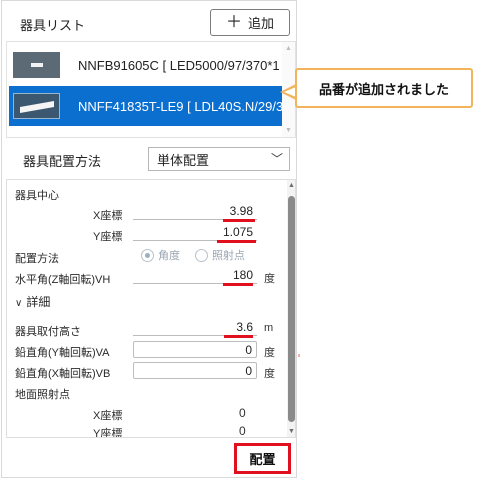 This screenshot has width=485, height=480. I want to click on details-toggle: ∨ 詳細, so click(32, 301).